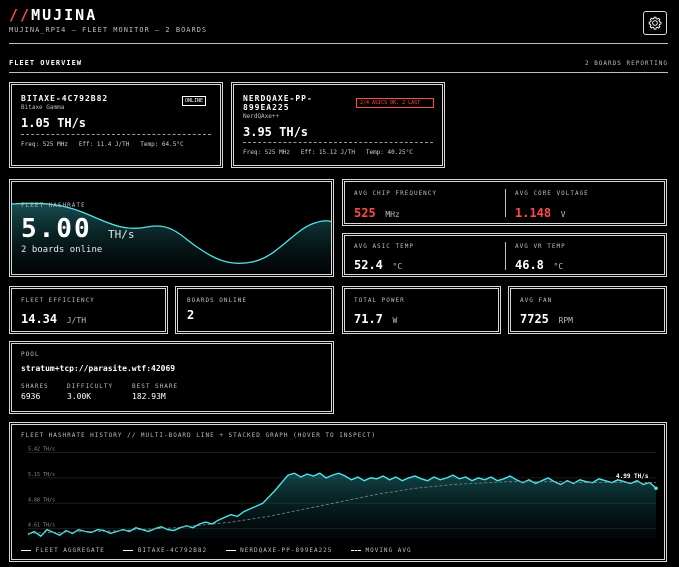 This screenshot has width=679, height=567. Describe the element at coordinates (62, 250) in the screenshot. I see `boards-online-text: 2 boards online` at that location.